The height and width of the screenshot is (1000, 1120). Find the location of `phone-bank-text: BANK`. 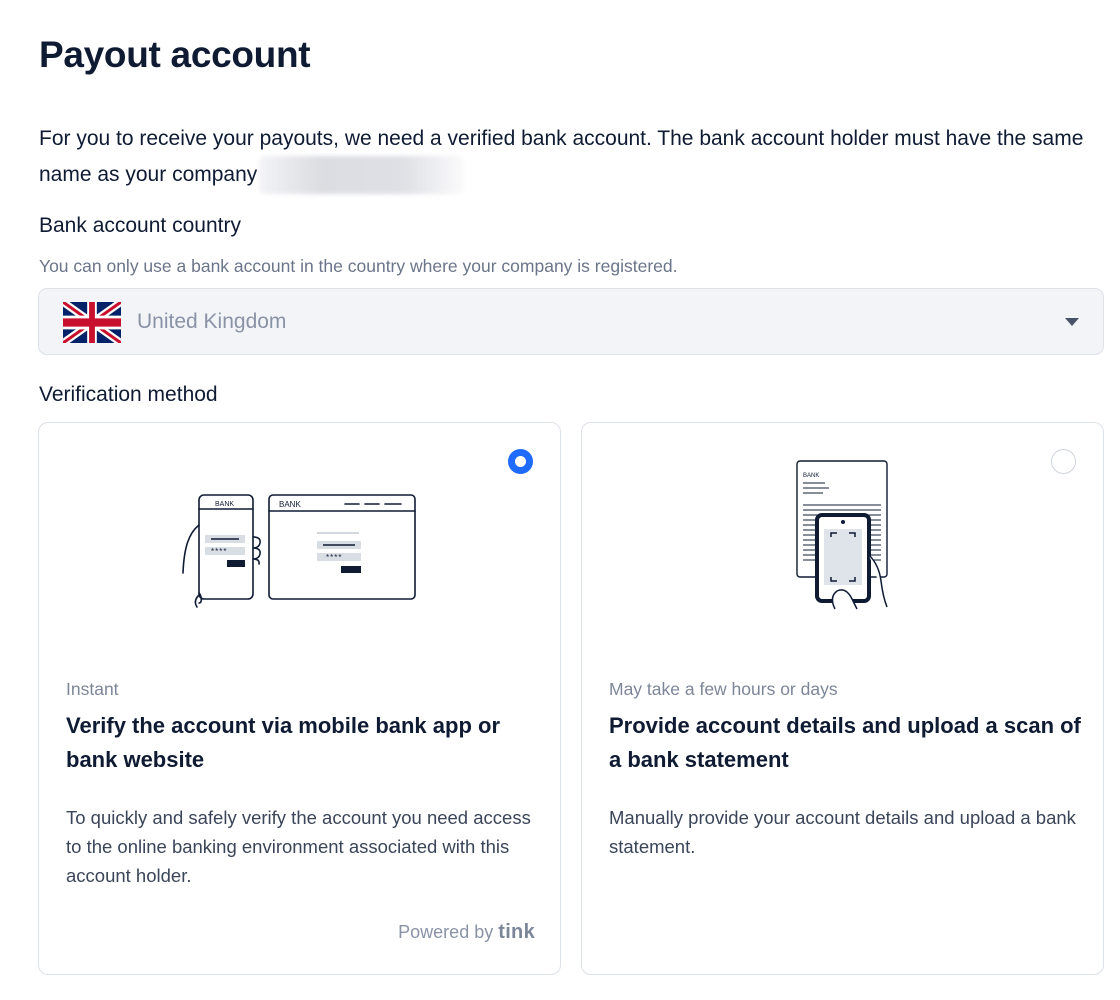

phone-bank-text: BANK is located at coordinates (224, 504).